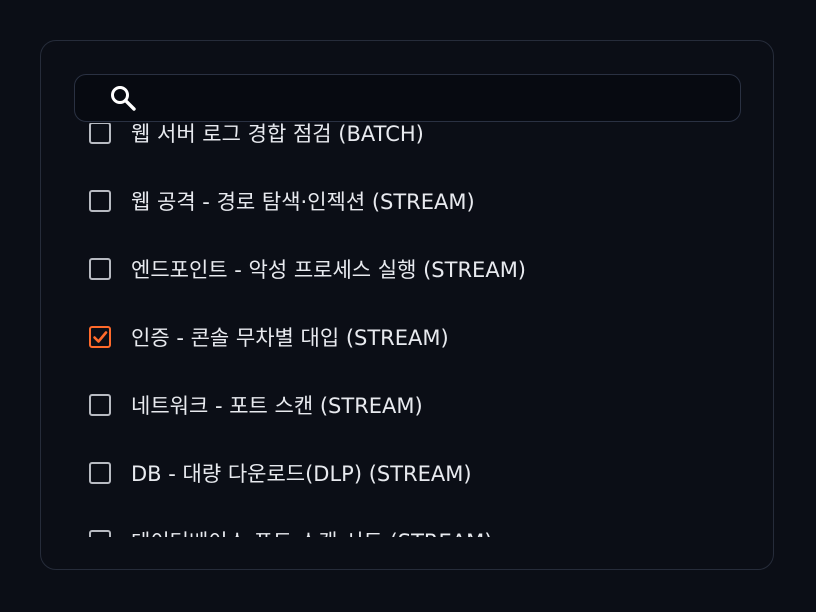  I want to click on list-item: 엔드포인트 - 악성 프로세스 실행 (STREAM), so click(307, 269).